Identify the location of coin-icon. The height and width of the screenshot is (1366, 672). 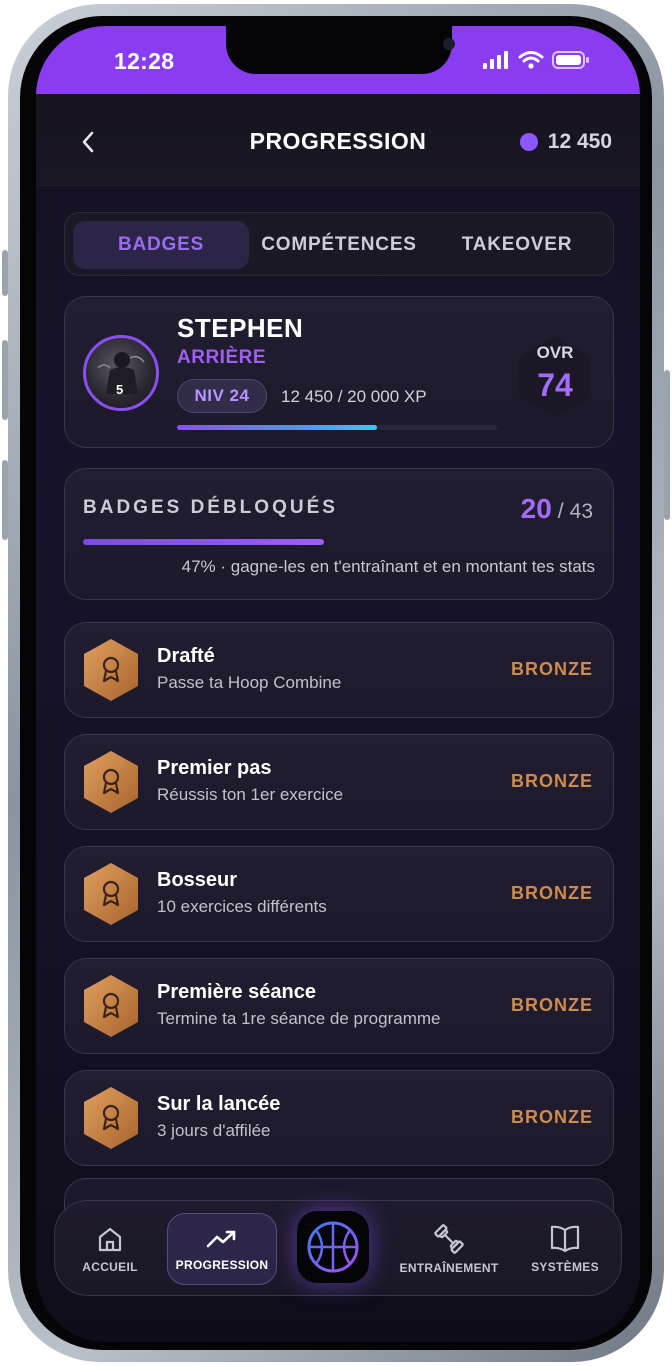
(528, 142).